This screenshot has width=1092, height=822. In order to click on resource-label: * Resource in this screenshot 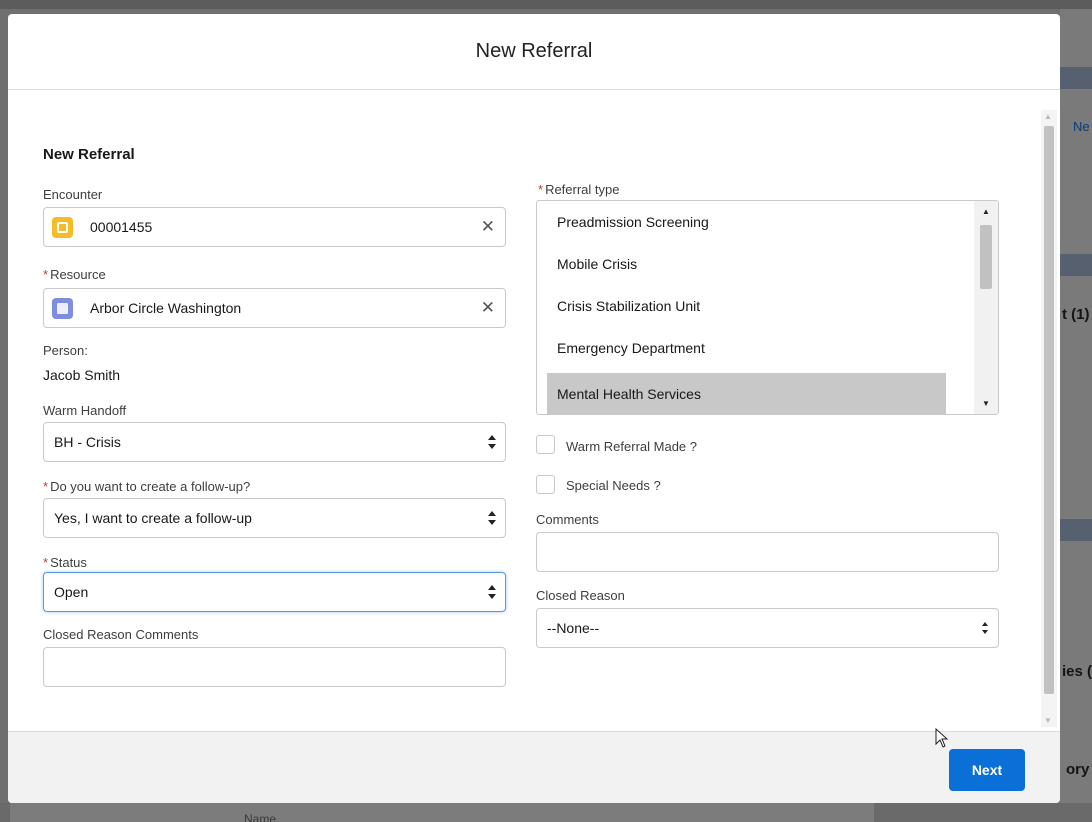, I will do `click(74, 274)`.